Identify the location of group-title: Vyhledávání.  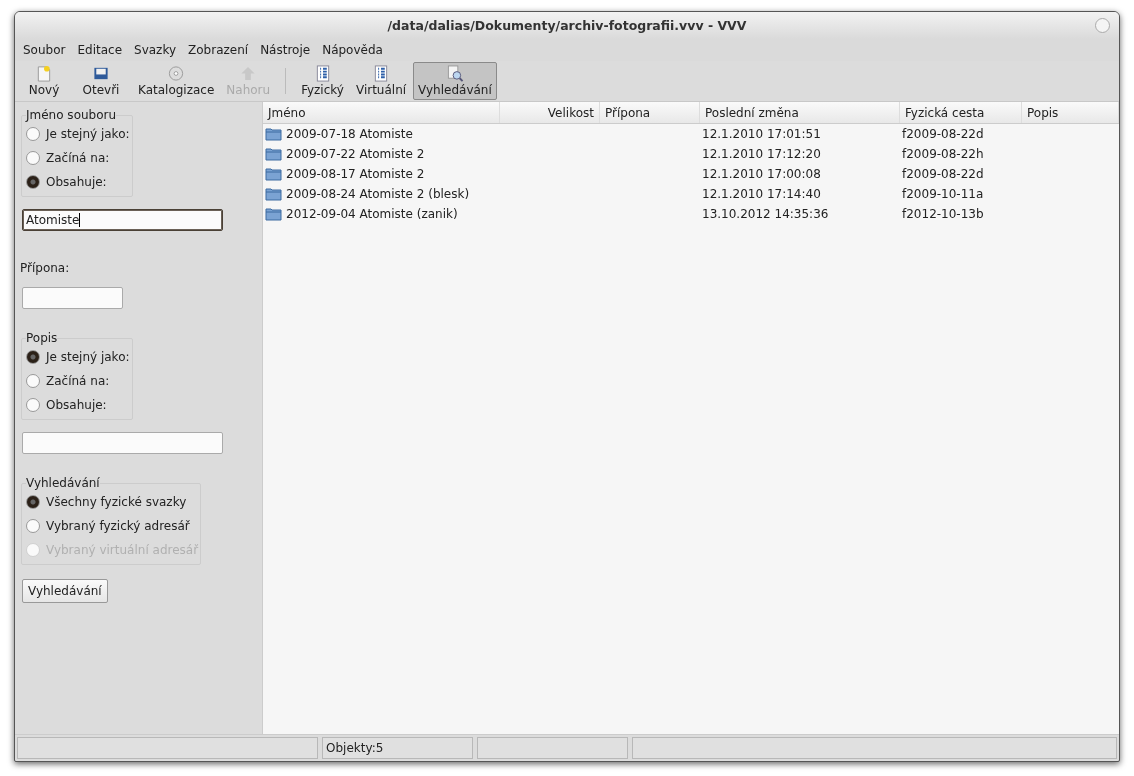
(63, 483).